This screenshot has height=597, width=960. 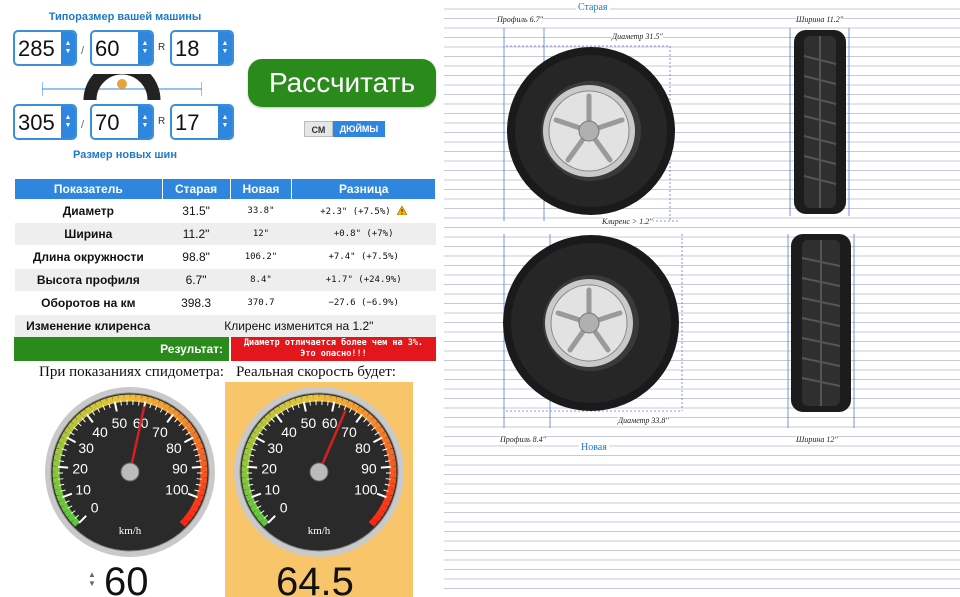 What do you see at coordinates (333, 343) in the screenshot?
I see `result-warning-line: Диаметр отличается более чем на 3%.` at bounding box center [333, 343].